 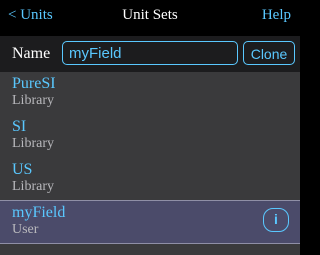 What do you see at coordinates (19, 126) in the screenshot?
I see `unit-set-name: SI` at bounding box center [19, 126].